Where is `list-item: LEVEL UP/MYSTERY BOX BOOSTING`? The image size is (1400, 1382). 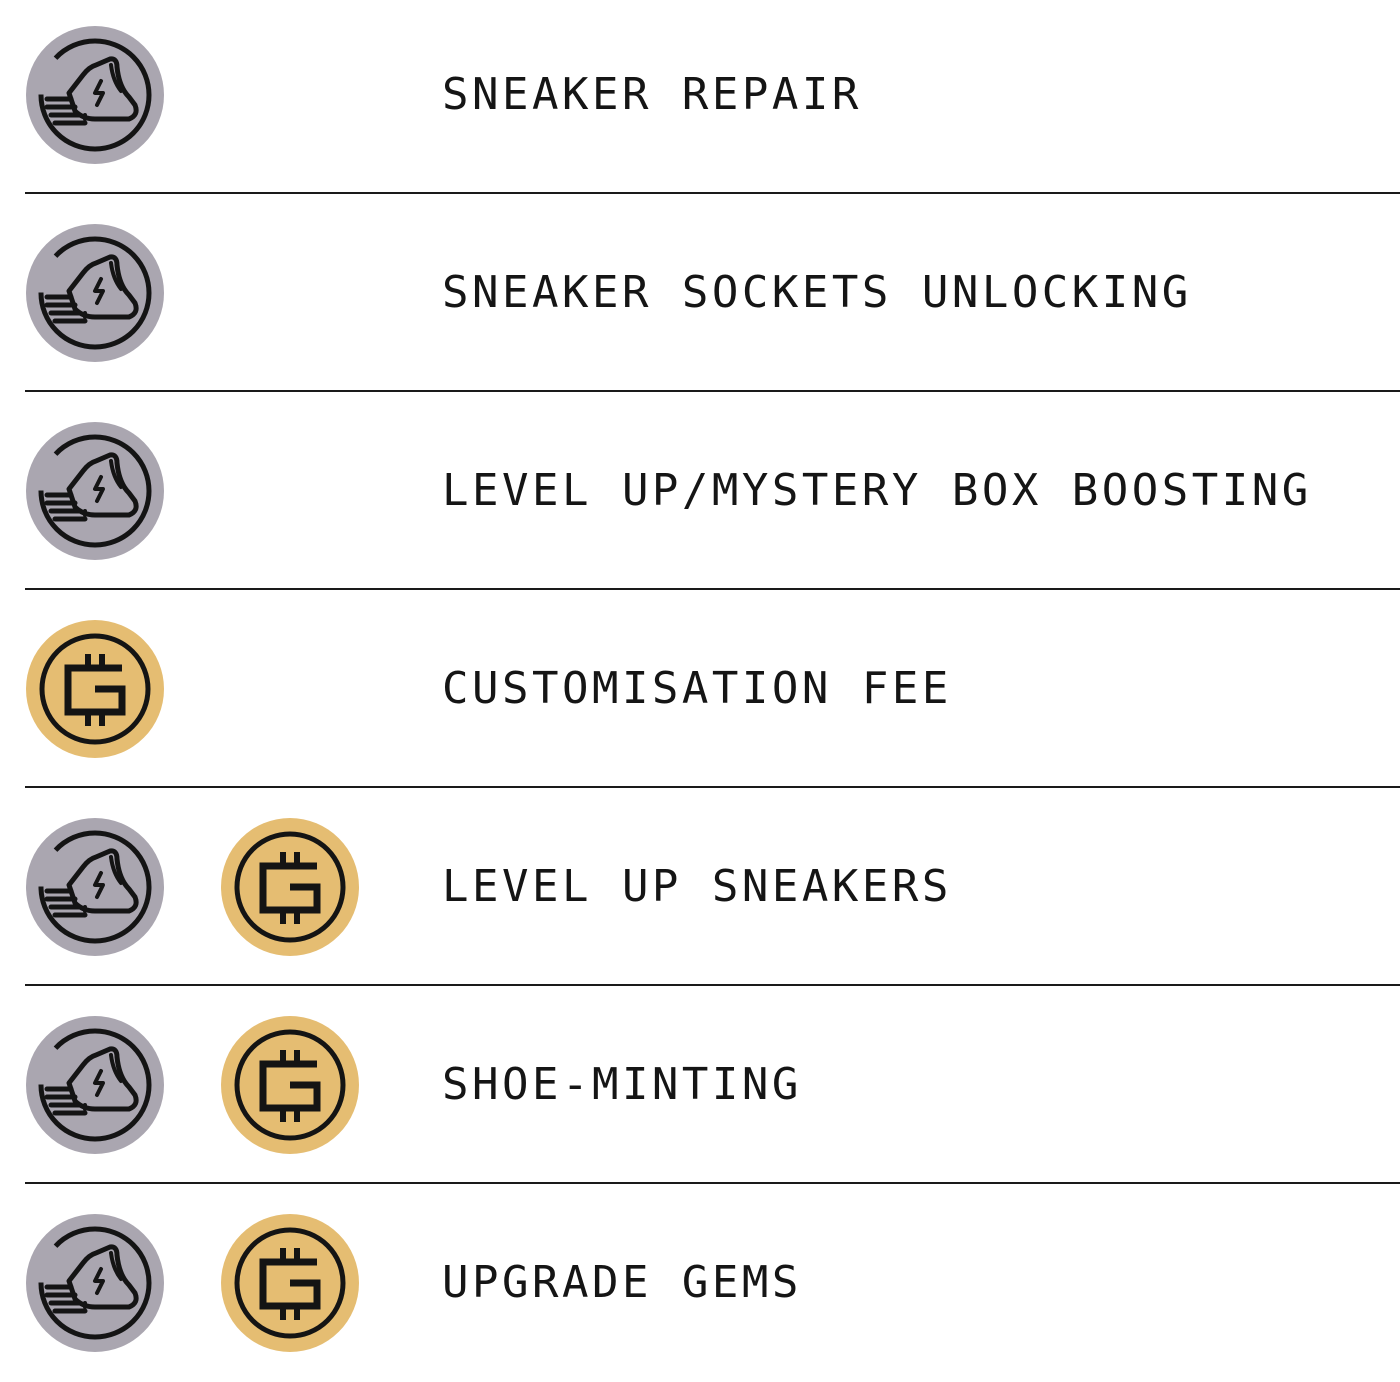
list-item: LEVEL UP/MYSTERY BOX BOOSTING is located at coordinates (700, 491).